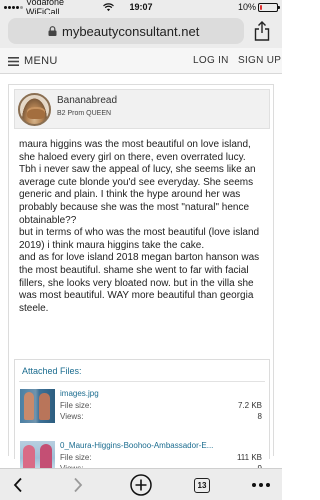 The height and width of the screenshot is (500, 320). Describe the element at coordinates (131, 31) in the screenshot. I see `url-text: mybeautyconsultant.net` at that location.